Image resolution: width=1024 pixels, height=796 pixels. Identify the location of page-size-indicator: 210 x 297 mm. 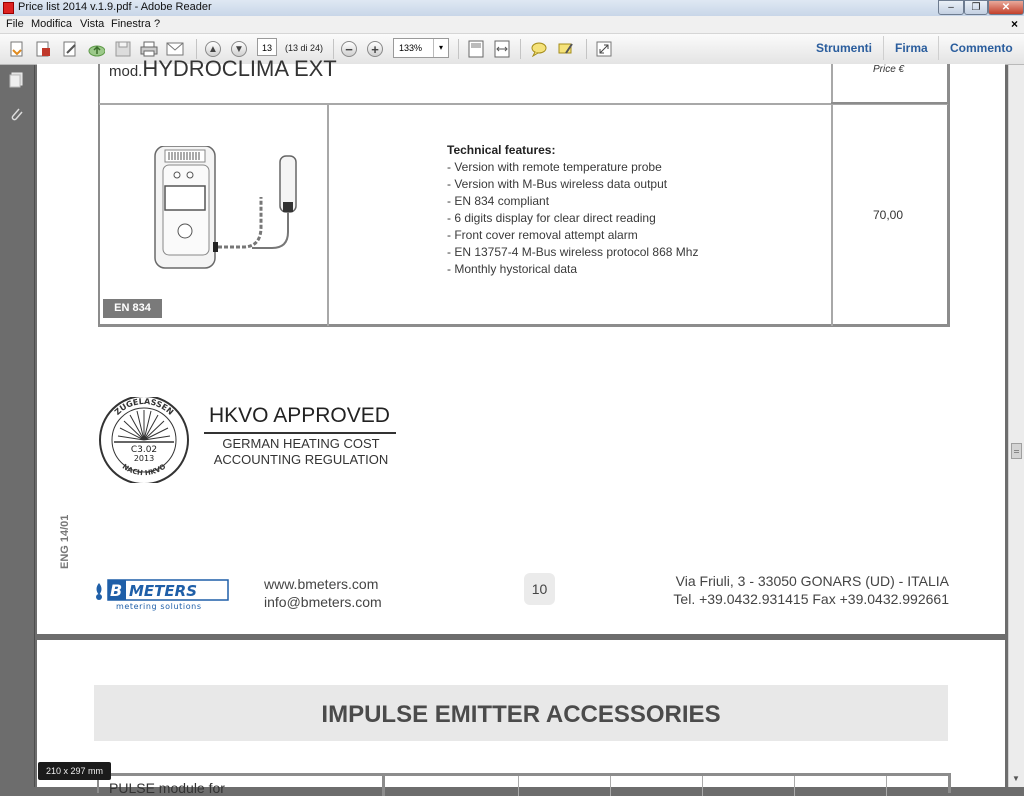
(74, 771).